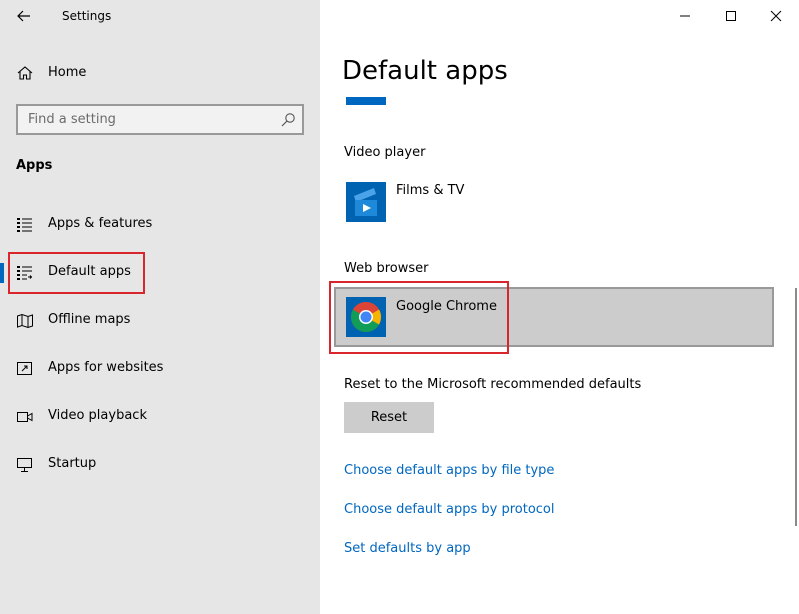  I want to click on startup-icon, so click(24, 465).